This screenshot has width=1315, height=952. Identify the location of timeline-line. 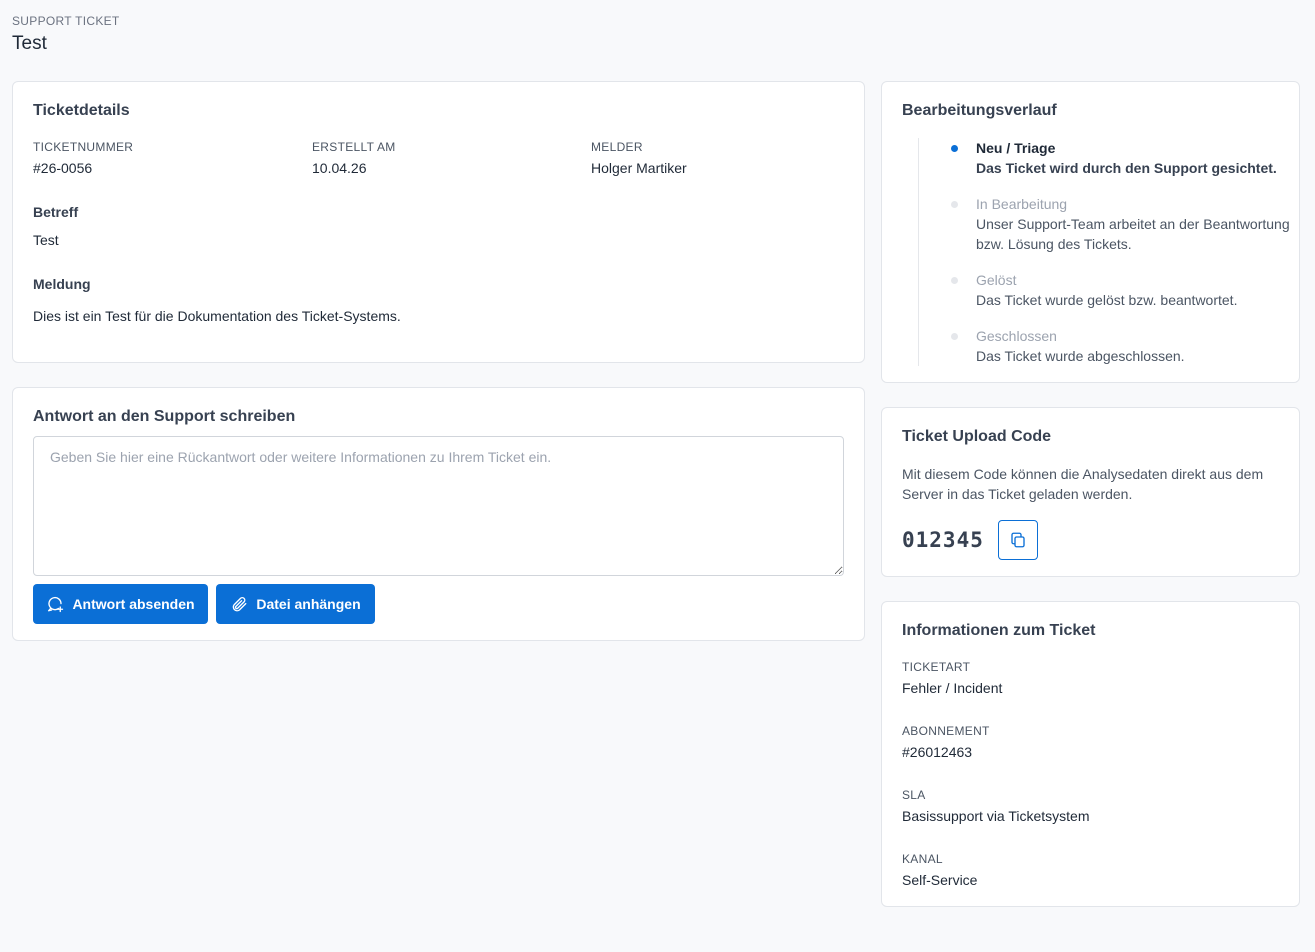
(918, 252).